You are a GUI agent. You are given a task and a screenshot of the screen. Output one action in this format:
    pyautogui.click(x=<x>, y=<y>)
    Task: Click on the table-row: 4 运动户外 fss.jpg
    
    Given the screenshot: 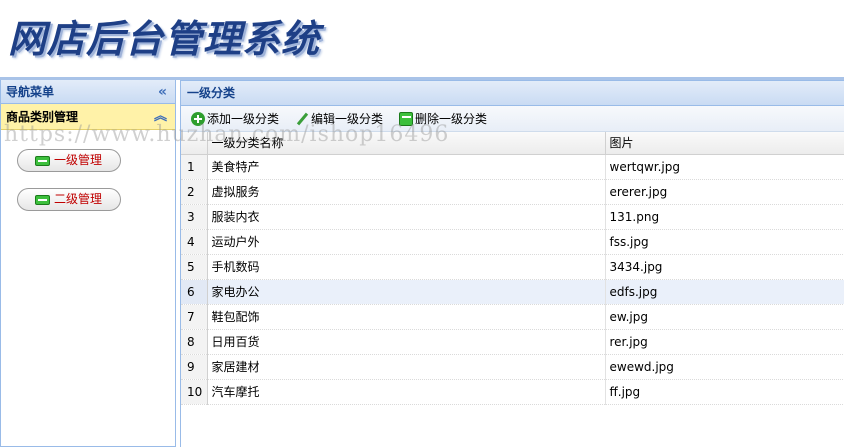 What is the action you would take?
    pyautogui.click(x=512, y=242)
    